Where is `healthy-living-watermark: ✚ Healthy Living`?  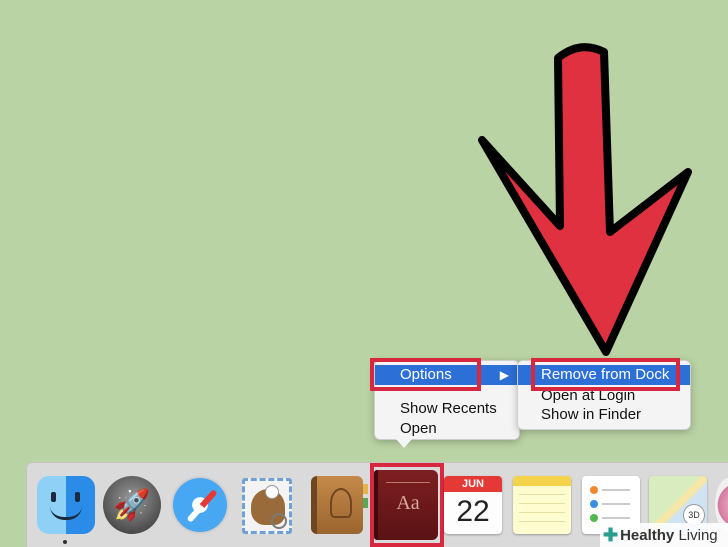
healthy-living-watermark: ✚ Healthy Living is located at coordinates (664, 535).